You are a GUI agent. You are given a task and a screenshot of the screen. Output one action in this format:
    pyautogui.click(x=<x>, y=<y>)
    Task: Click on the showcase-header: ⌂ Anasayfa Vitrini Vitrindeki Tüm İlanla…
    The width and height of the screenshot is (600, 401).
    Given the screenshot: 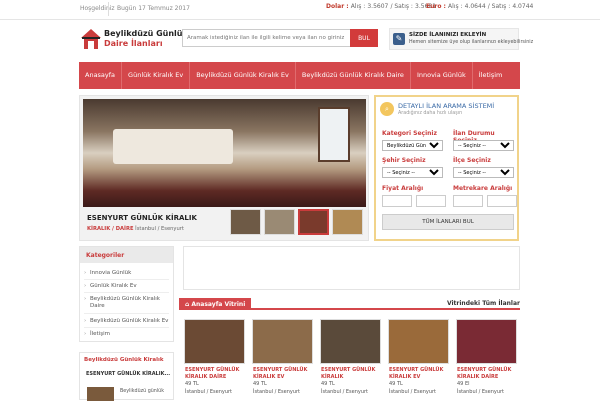 What is the action you would take?
    pyautogui.click(x=349, y=304)
    